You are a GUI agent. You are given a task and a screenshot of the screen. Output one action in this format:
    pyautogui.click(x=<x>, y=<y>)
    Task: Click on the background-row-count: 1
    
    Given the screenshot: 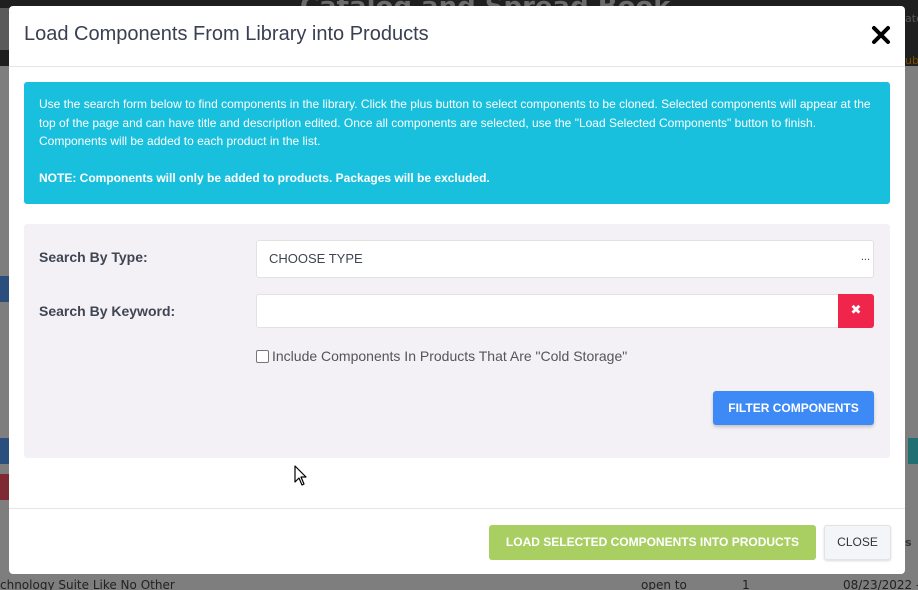 What is the action you would take?
    pyautogui.click(x=746, y=584)
    